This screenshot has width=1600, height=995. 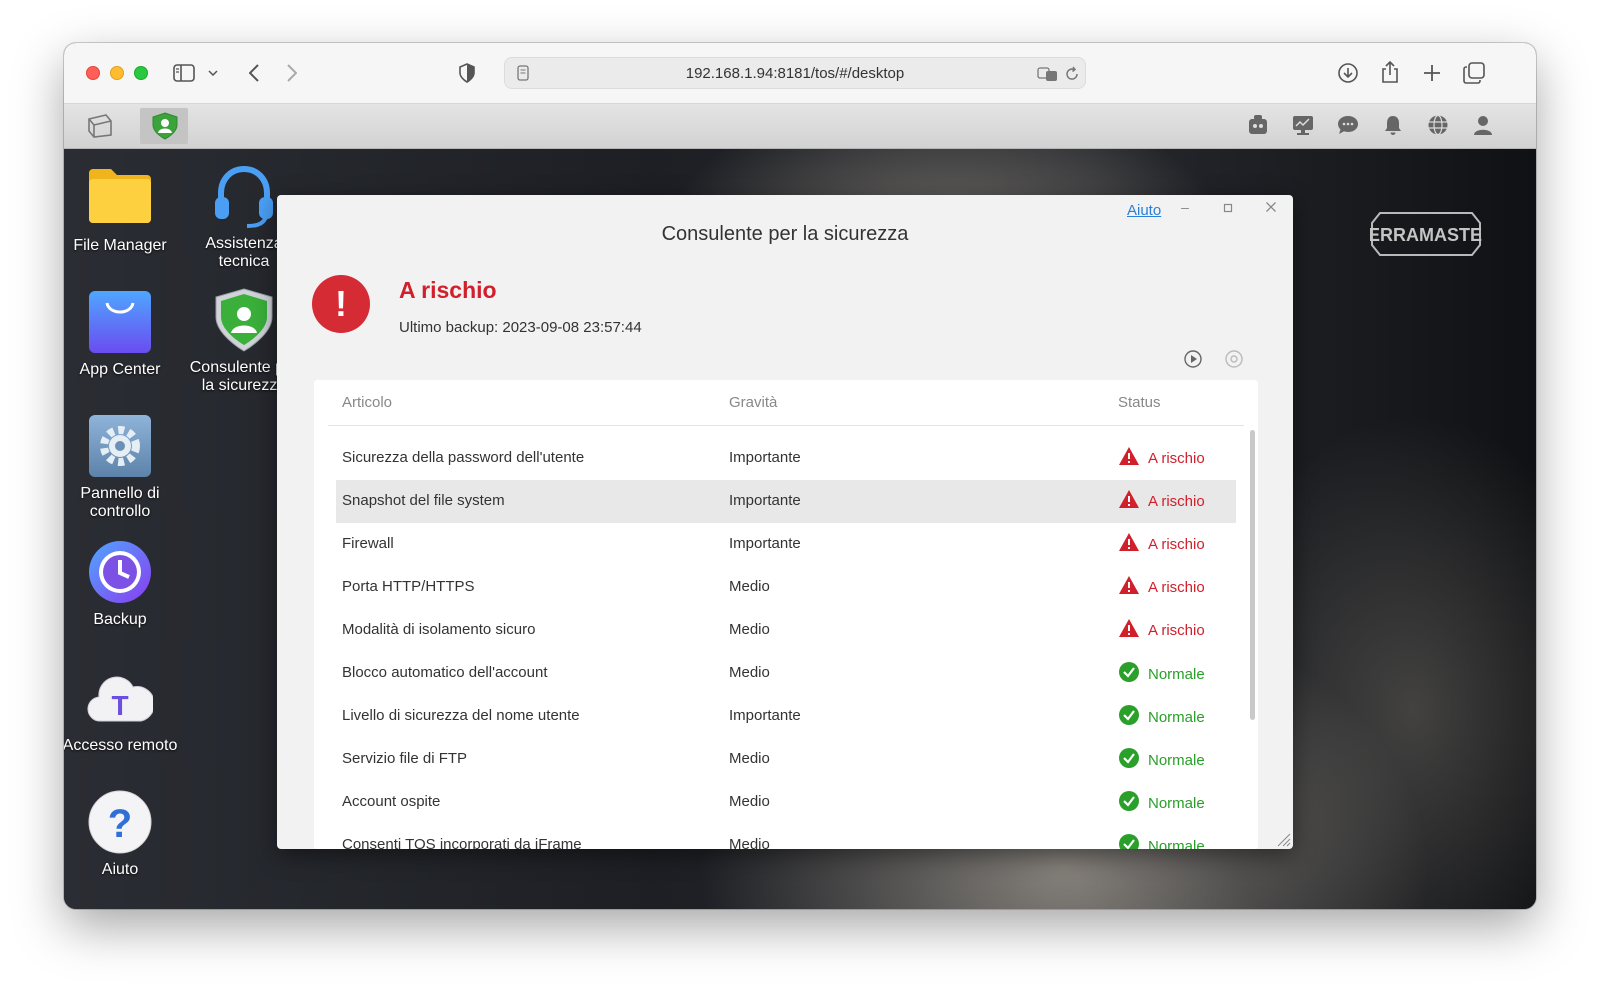 What do you see at coordinates (122, 467) in the screenshot?
I see `desktop-icon-control-panel: Pannello di controllo` at bounding box center [122, 467].